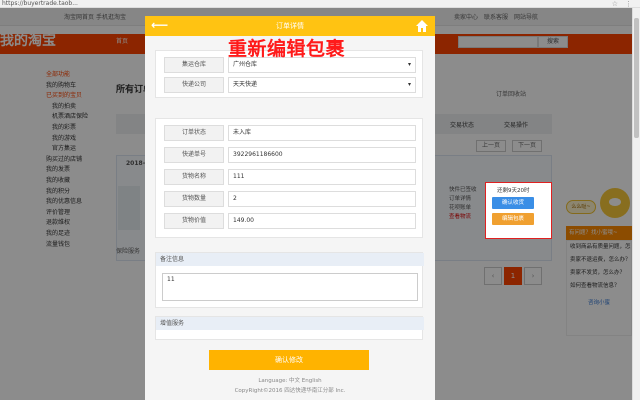 The image size is (640, 400). I want to click on goods-name-label: 货物名称, so click(194, 177).